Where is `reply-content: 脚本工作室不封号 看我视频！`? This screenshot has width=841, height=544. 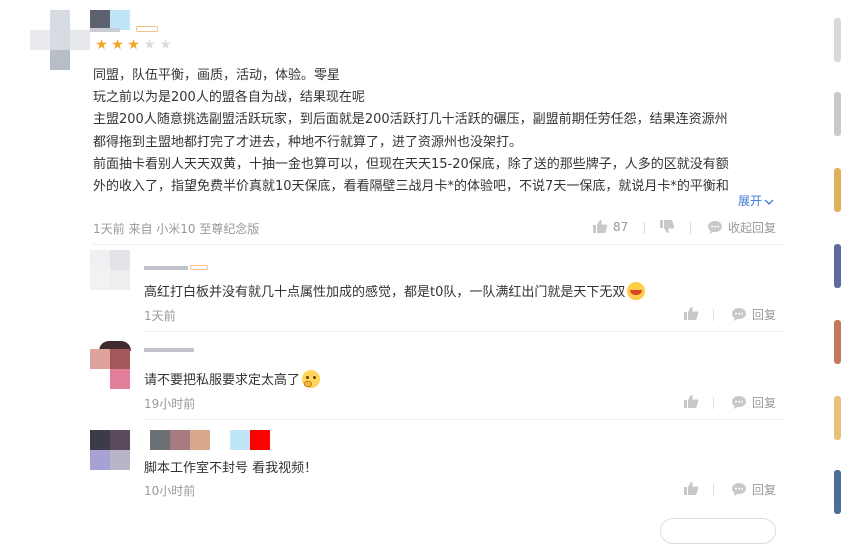
reply-content: 脚本工作室不封号 看我视频！ is located at coordinates (231, 468).